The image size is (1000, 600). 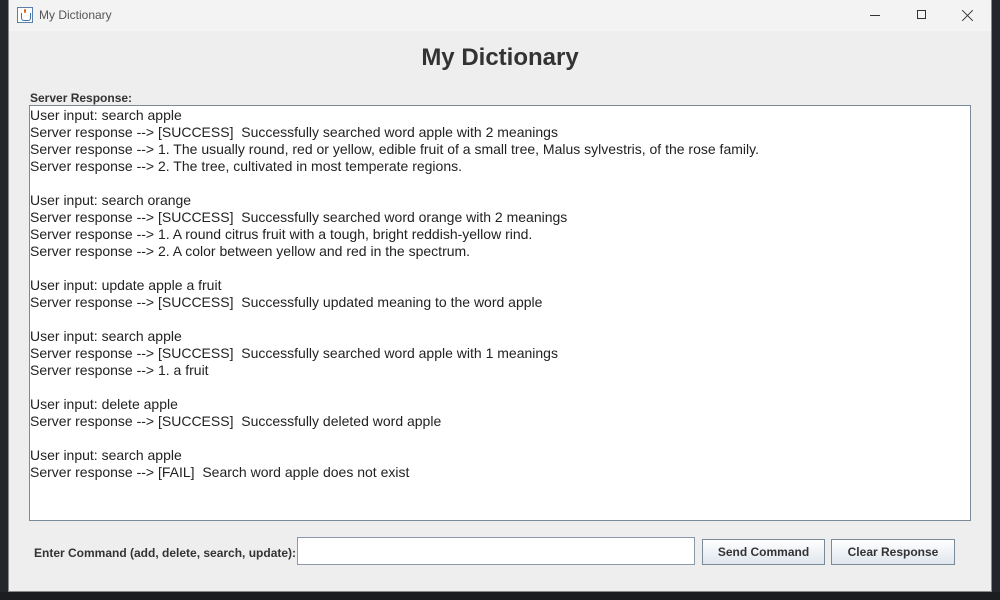 What do you see at coordinates (500, 57) in the screenshot?
I see `page-title: My Dictionary` at bounding box center [500, 57].